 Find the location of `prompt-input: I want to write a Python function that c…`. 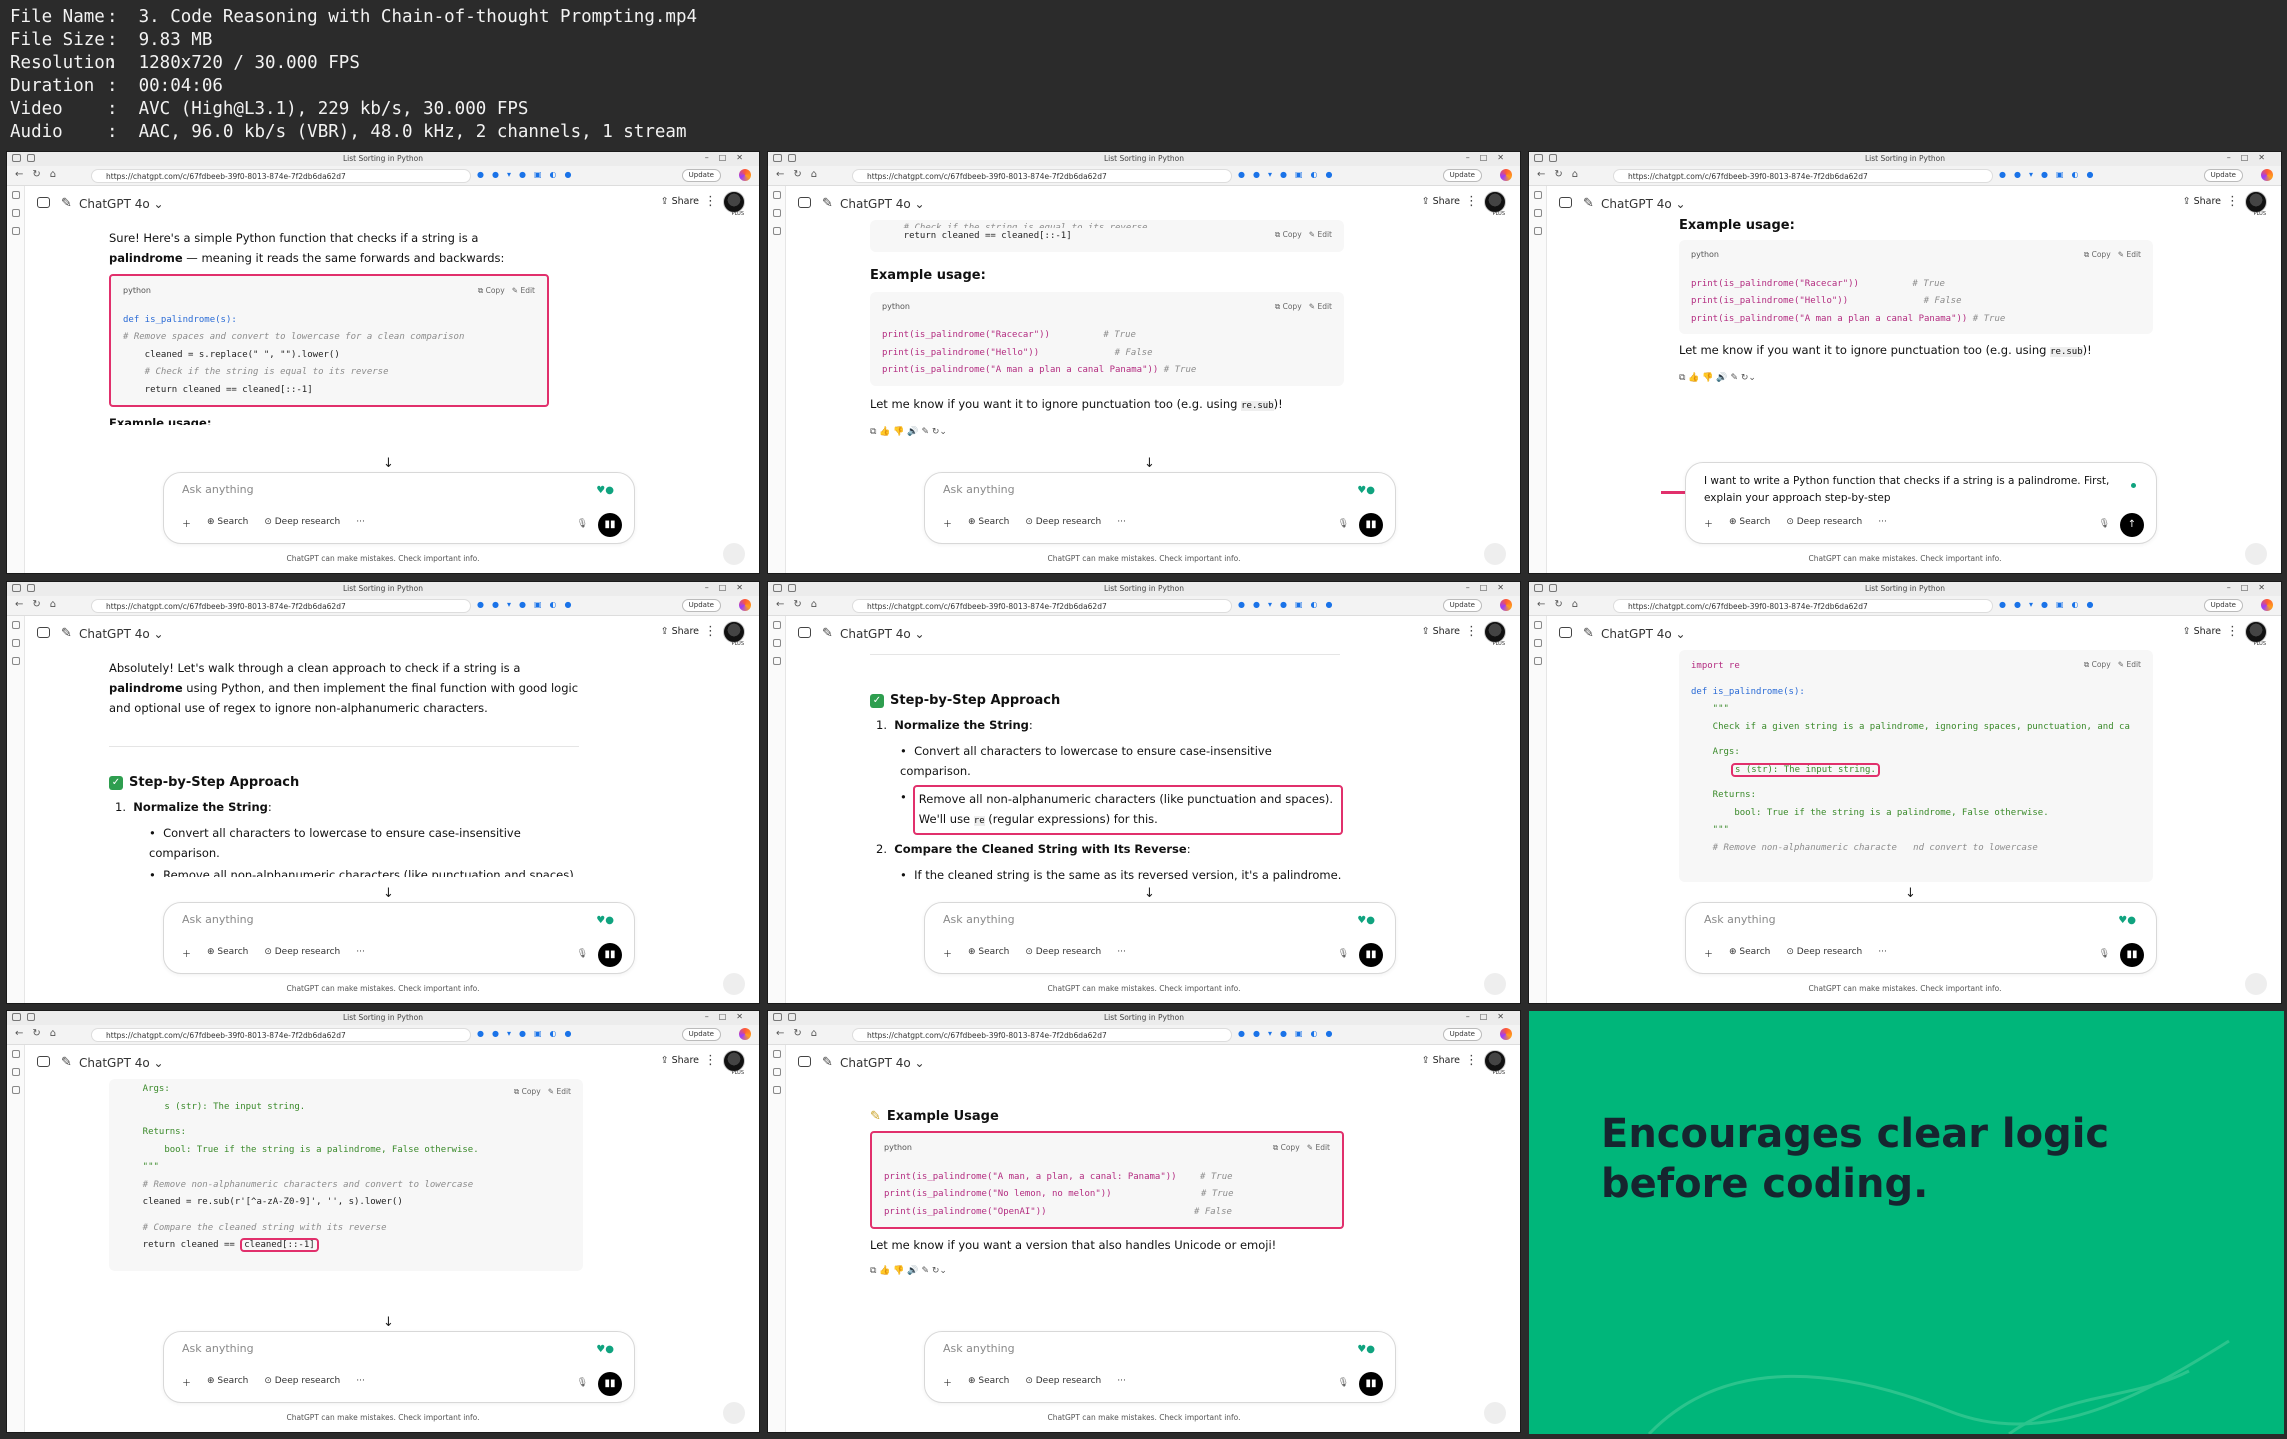

prompt-input: I want to write a Python function that c… is located at coordinates (1914, 490).